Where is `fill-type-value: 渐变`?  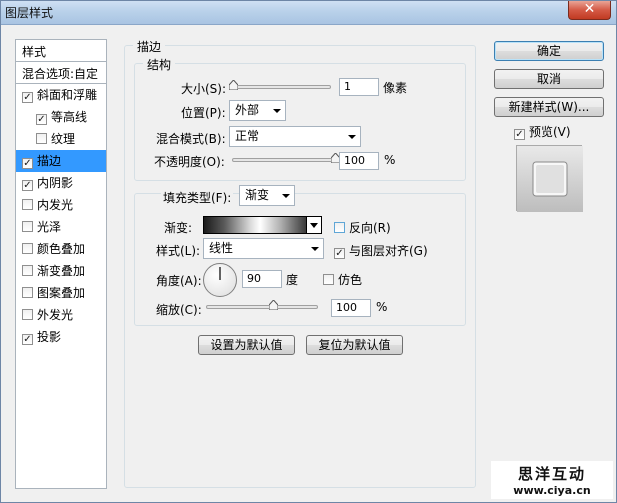
fill-type-value: 渐变 is located at coordinates (257, 195).